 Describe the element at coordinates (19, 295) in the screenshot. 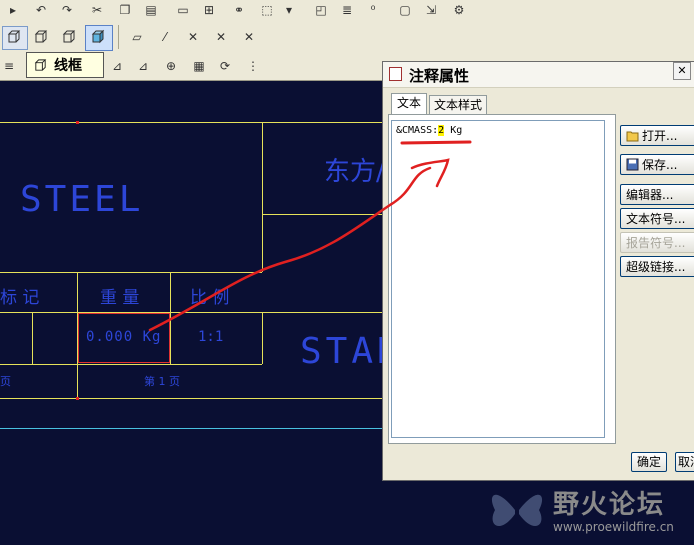

I see `mark-label: 标 记` at that location.